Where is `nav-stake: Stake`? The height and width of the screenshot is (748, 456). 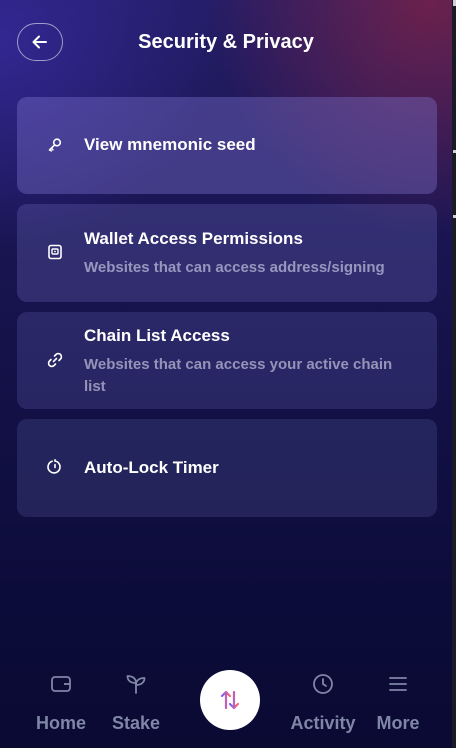
nav-stake: Stake is located at coordinates (136, 704).